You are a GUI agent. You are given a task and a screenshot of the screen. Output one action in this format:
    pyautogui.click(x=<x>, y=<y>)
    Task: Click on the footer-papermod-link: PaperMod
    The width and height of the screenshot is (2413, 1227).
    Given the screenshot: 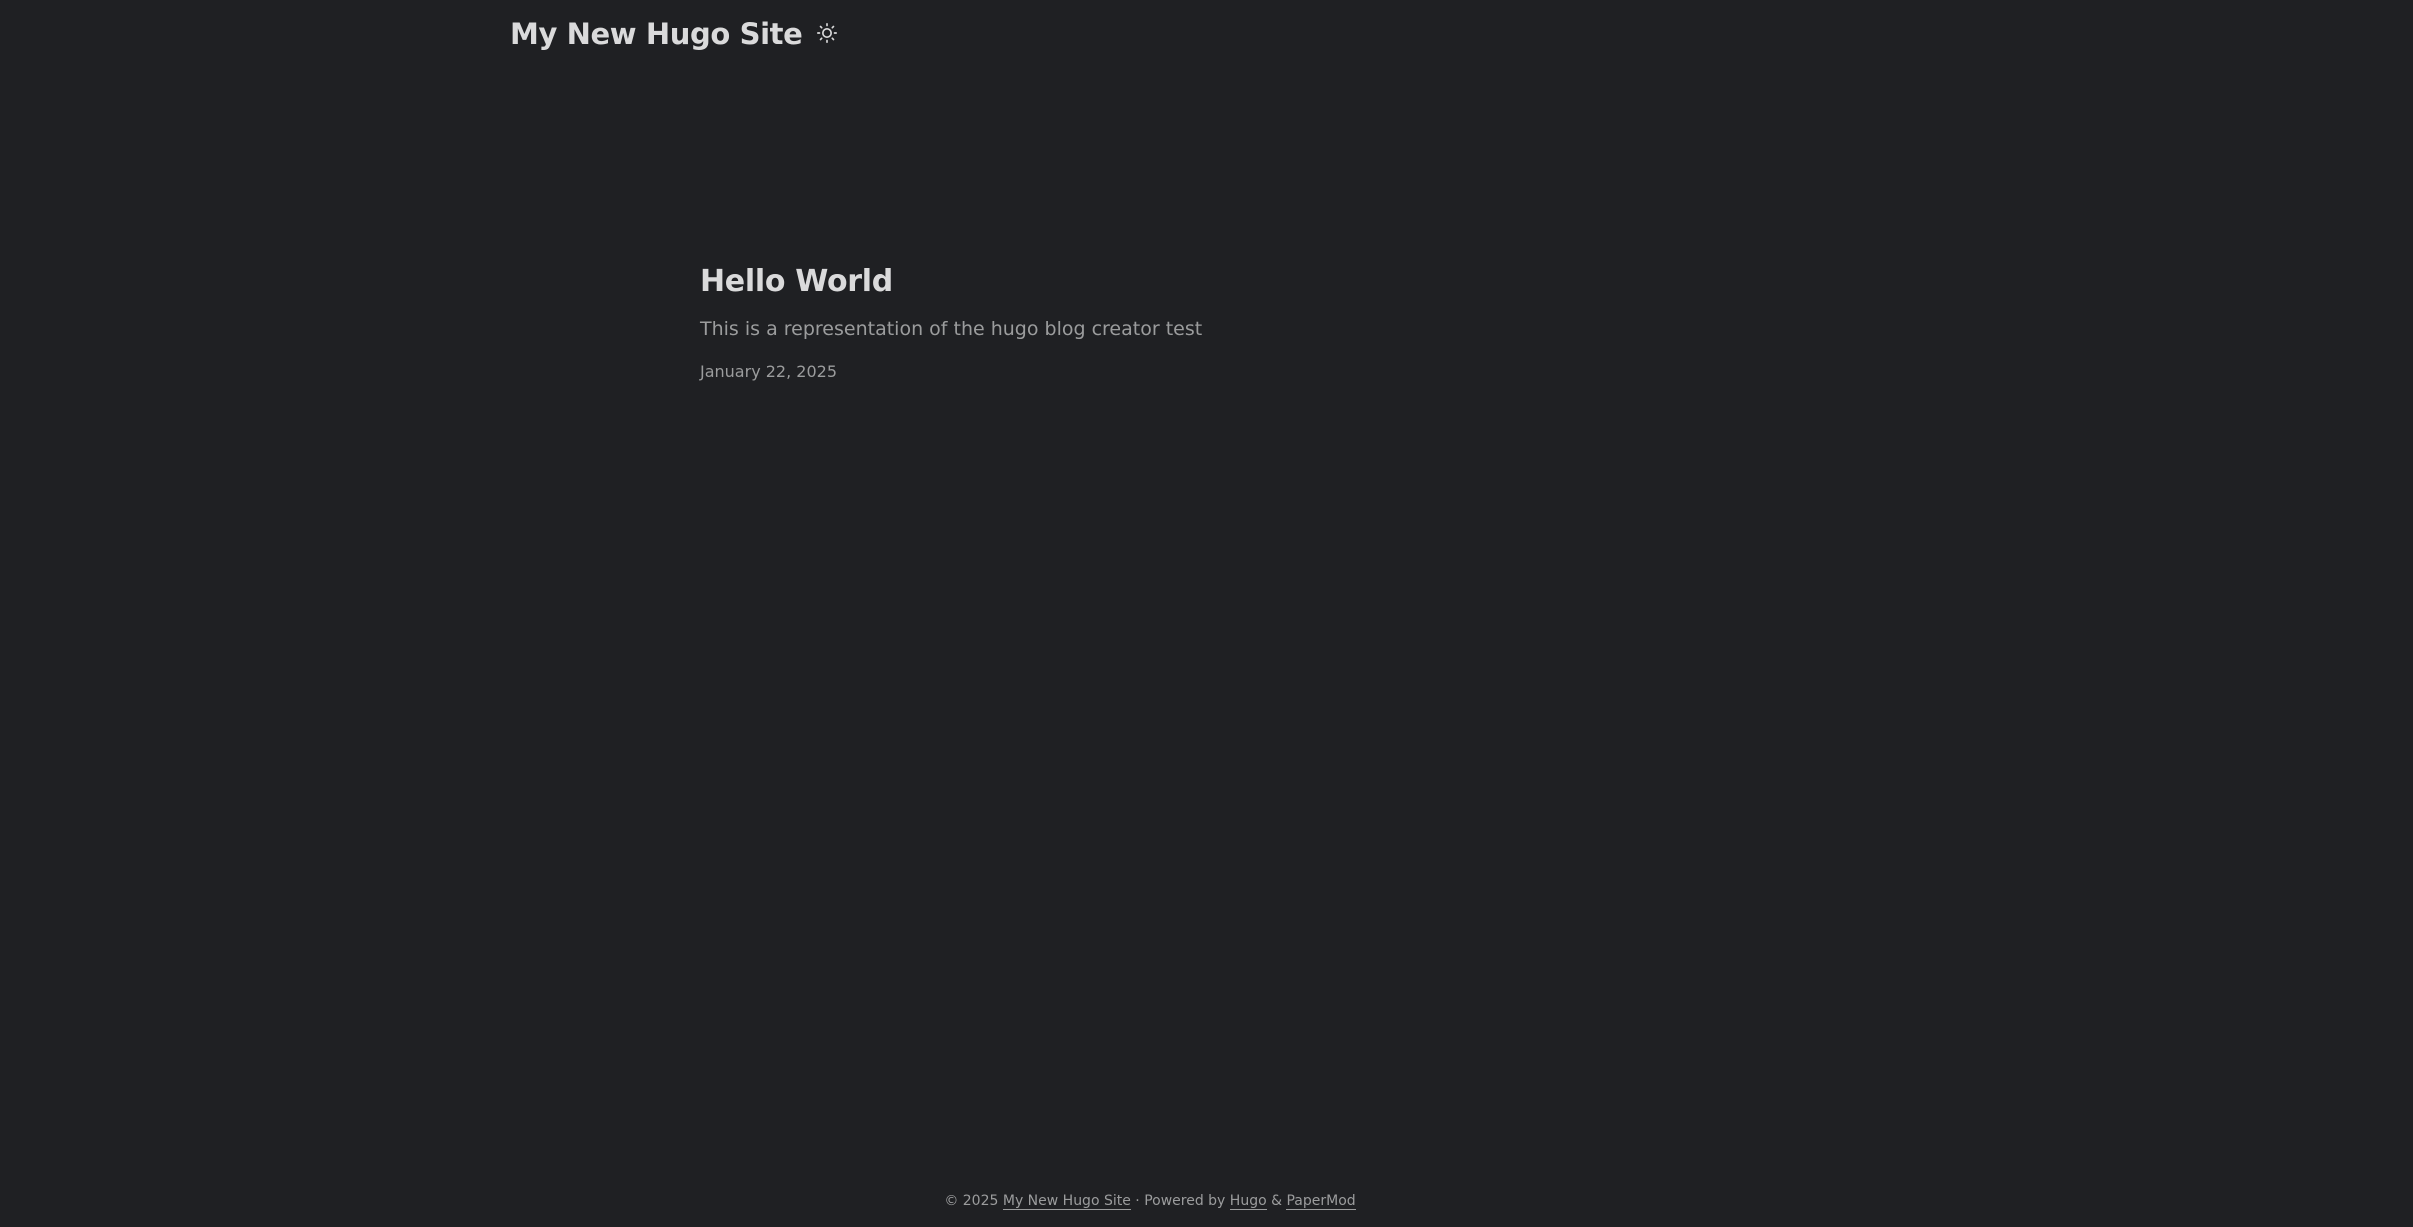 What is the action you would take?
    pyautogui.click(x=1321, y=1201)
    